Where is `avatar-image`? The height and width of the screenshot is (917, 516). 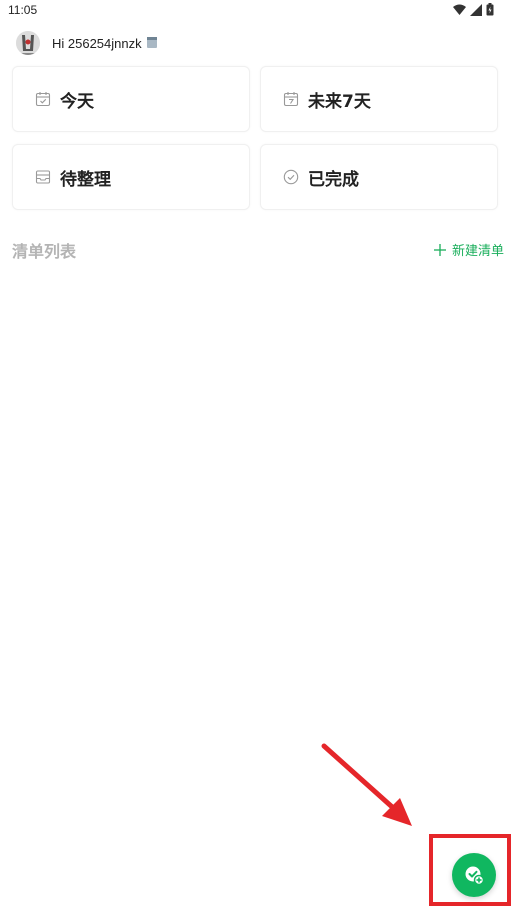
avatar-image is located at coordinates (28, 43).